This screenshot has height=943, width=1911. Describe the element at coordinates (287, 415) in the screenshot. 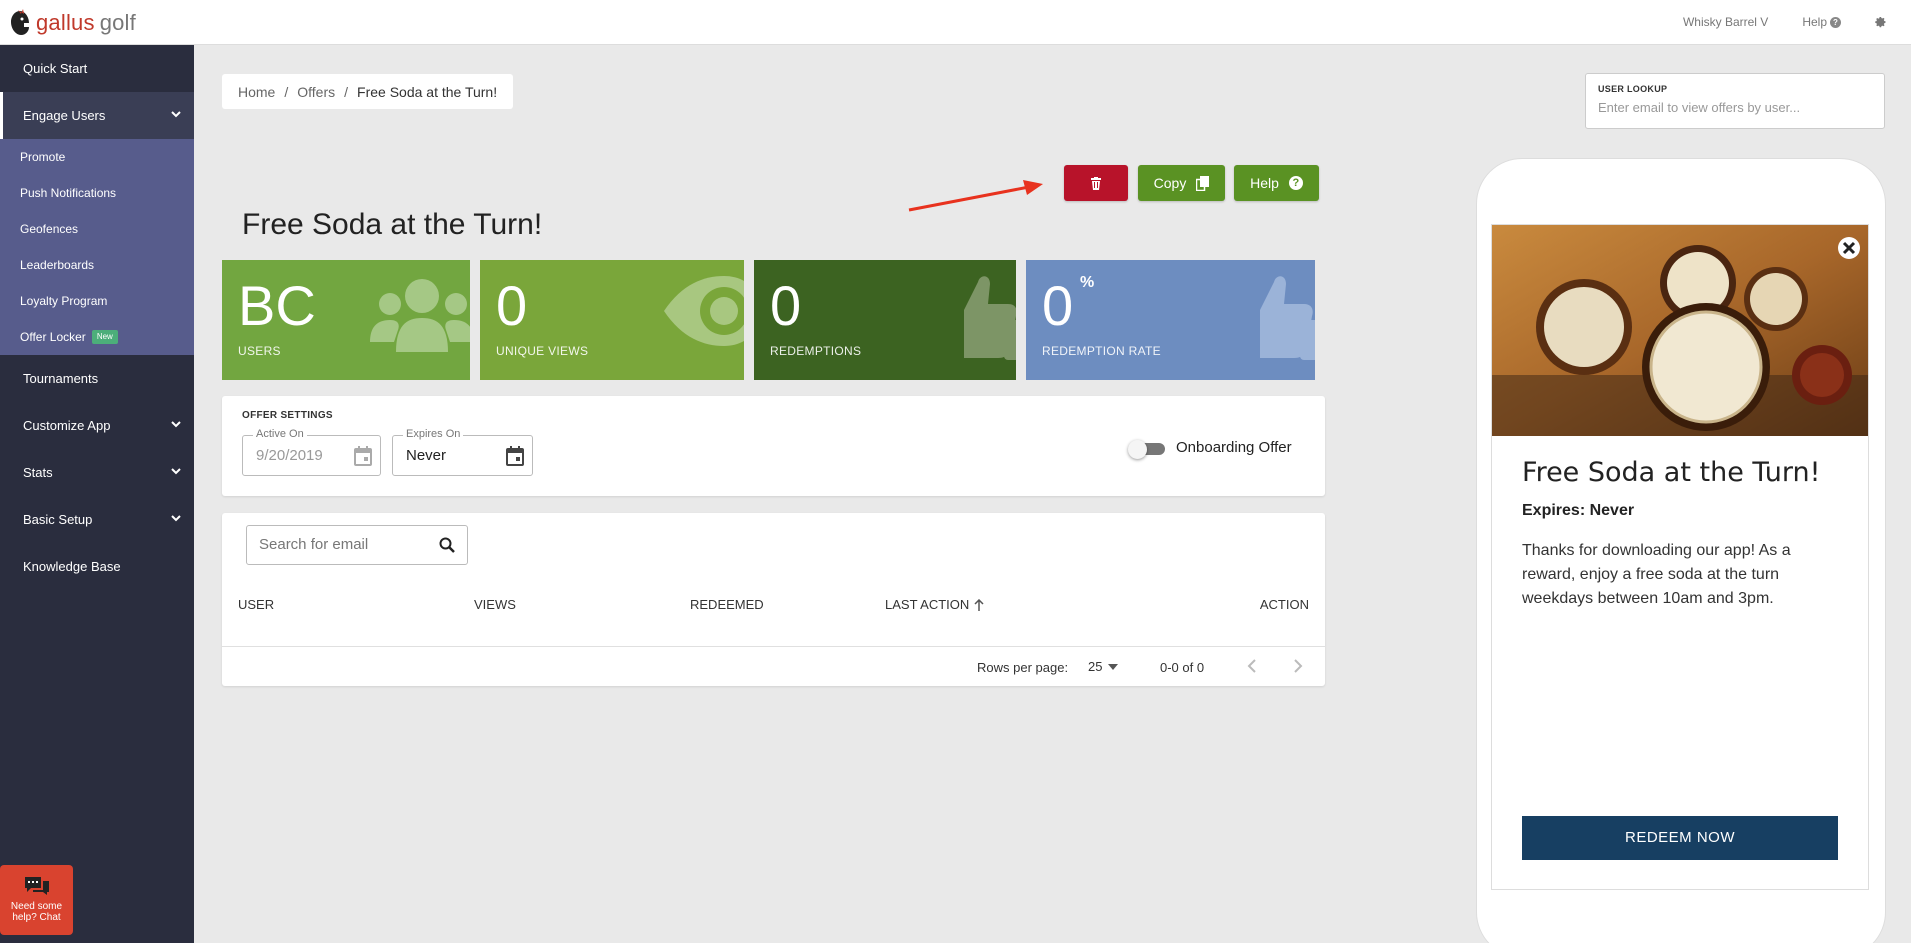

I see `offer-settings-title: OFFER SETTINGS` at that location.